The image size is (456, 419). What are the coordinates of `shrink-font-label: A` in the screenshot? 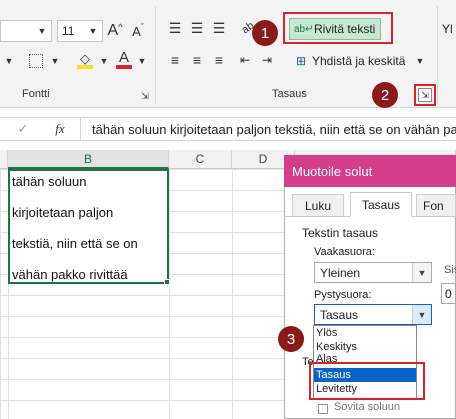 It's located at (136, 31).